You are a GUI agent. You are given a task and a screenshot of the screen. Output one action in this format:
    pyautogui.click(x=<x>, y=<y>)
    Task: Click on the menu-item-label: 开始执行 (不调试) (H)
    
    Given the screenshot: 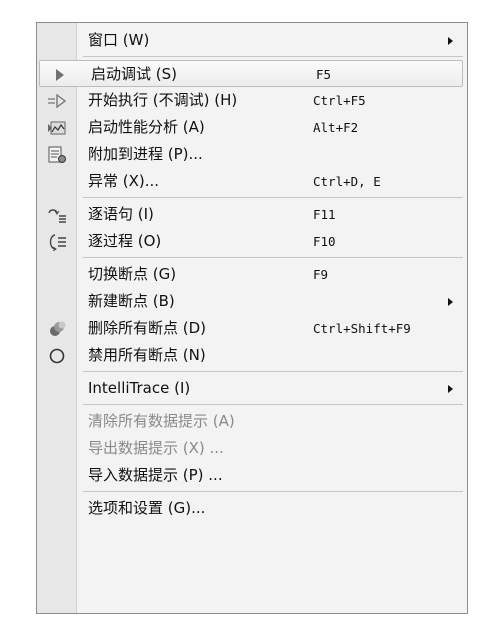 What is the action you would take?
    pyautogui.click(x=163, y=100)
    